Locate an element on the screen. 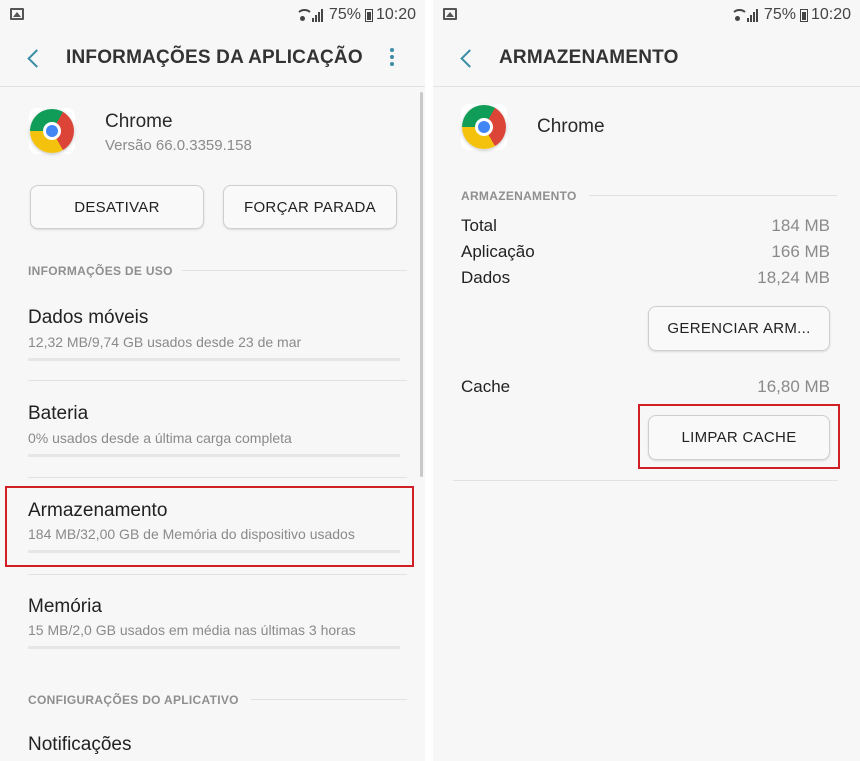  data-value: 18,24 MB is located at coordinates (793, 277).